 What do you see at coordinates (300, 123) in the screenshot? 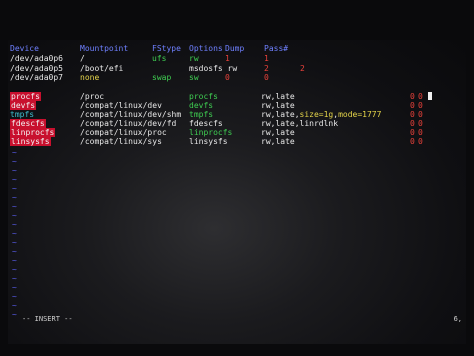
I see `options: rw,late,linrdlnk` at bounding box center [300, 123].